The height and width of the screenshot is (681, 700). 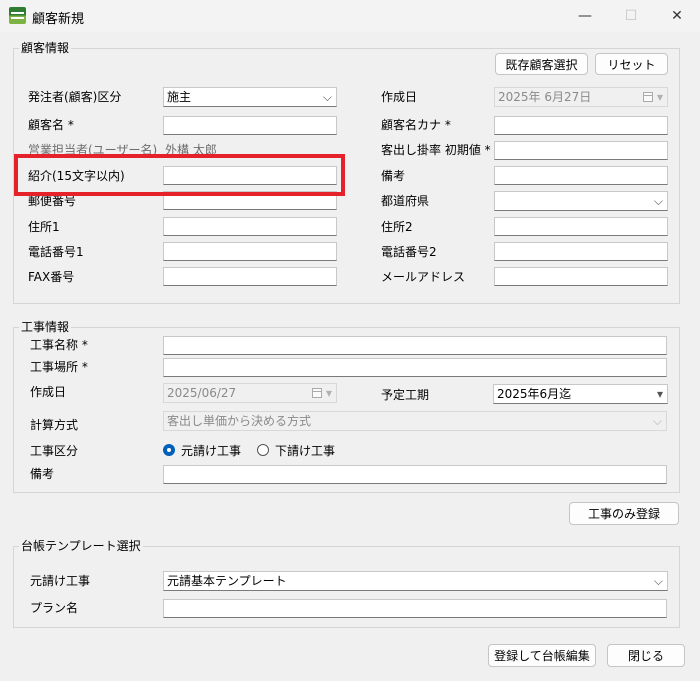 What do you see at coordinates (179, 97) in the screenshot?
I see `orderer-type-value: 施主` at bounding box center [179, 97].